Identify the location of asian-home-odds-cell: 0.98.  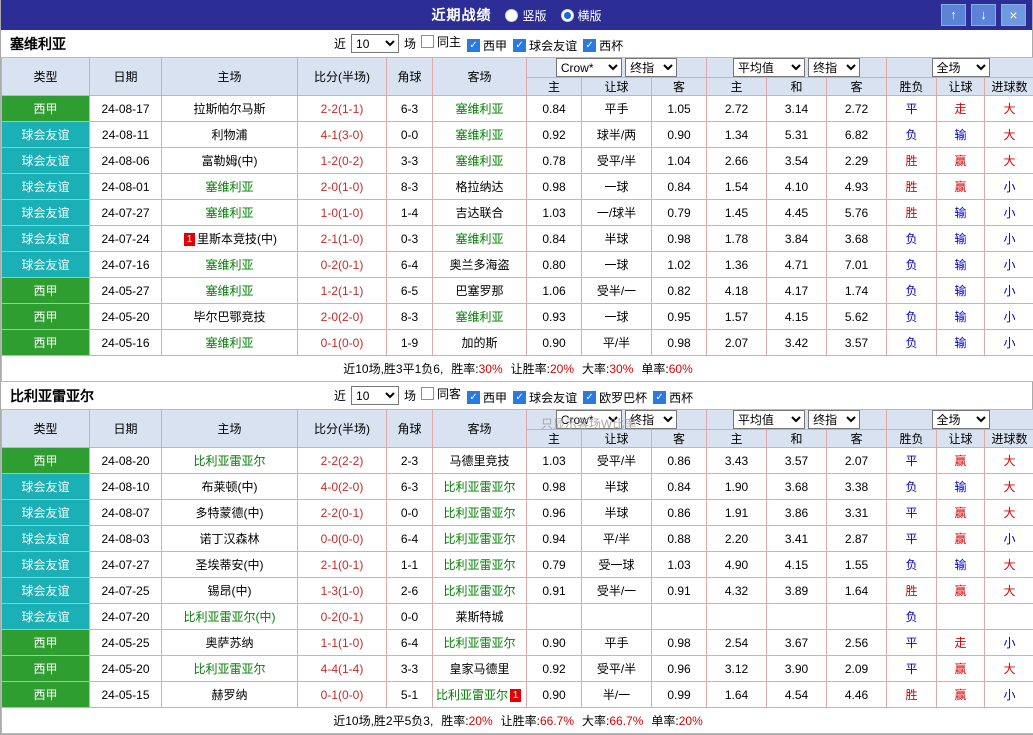
(554, 187).